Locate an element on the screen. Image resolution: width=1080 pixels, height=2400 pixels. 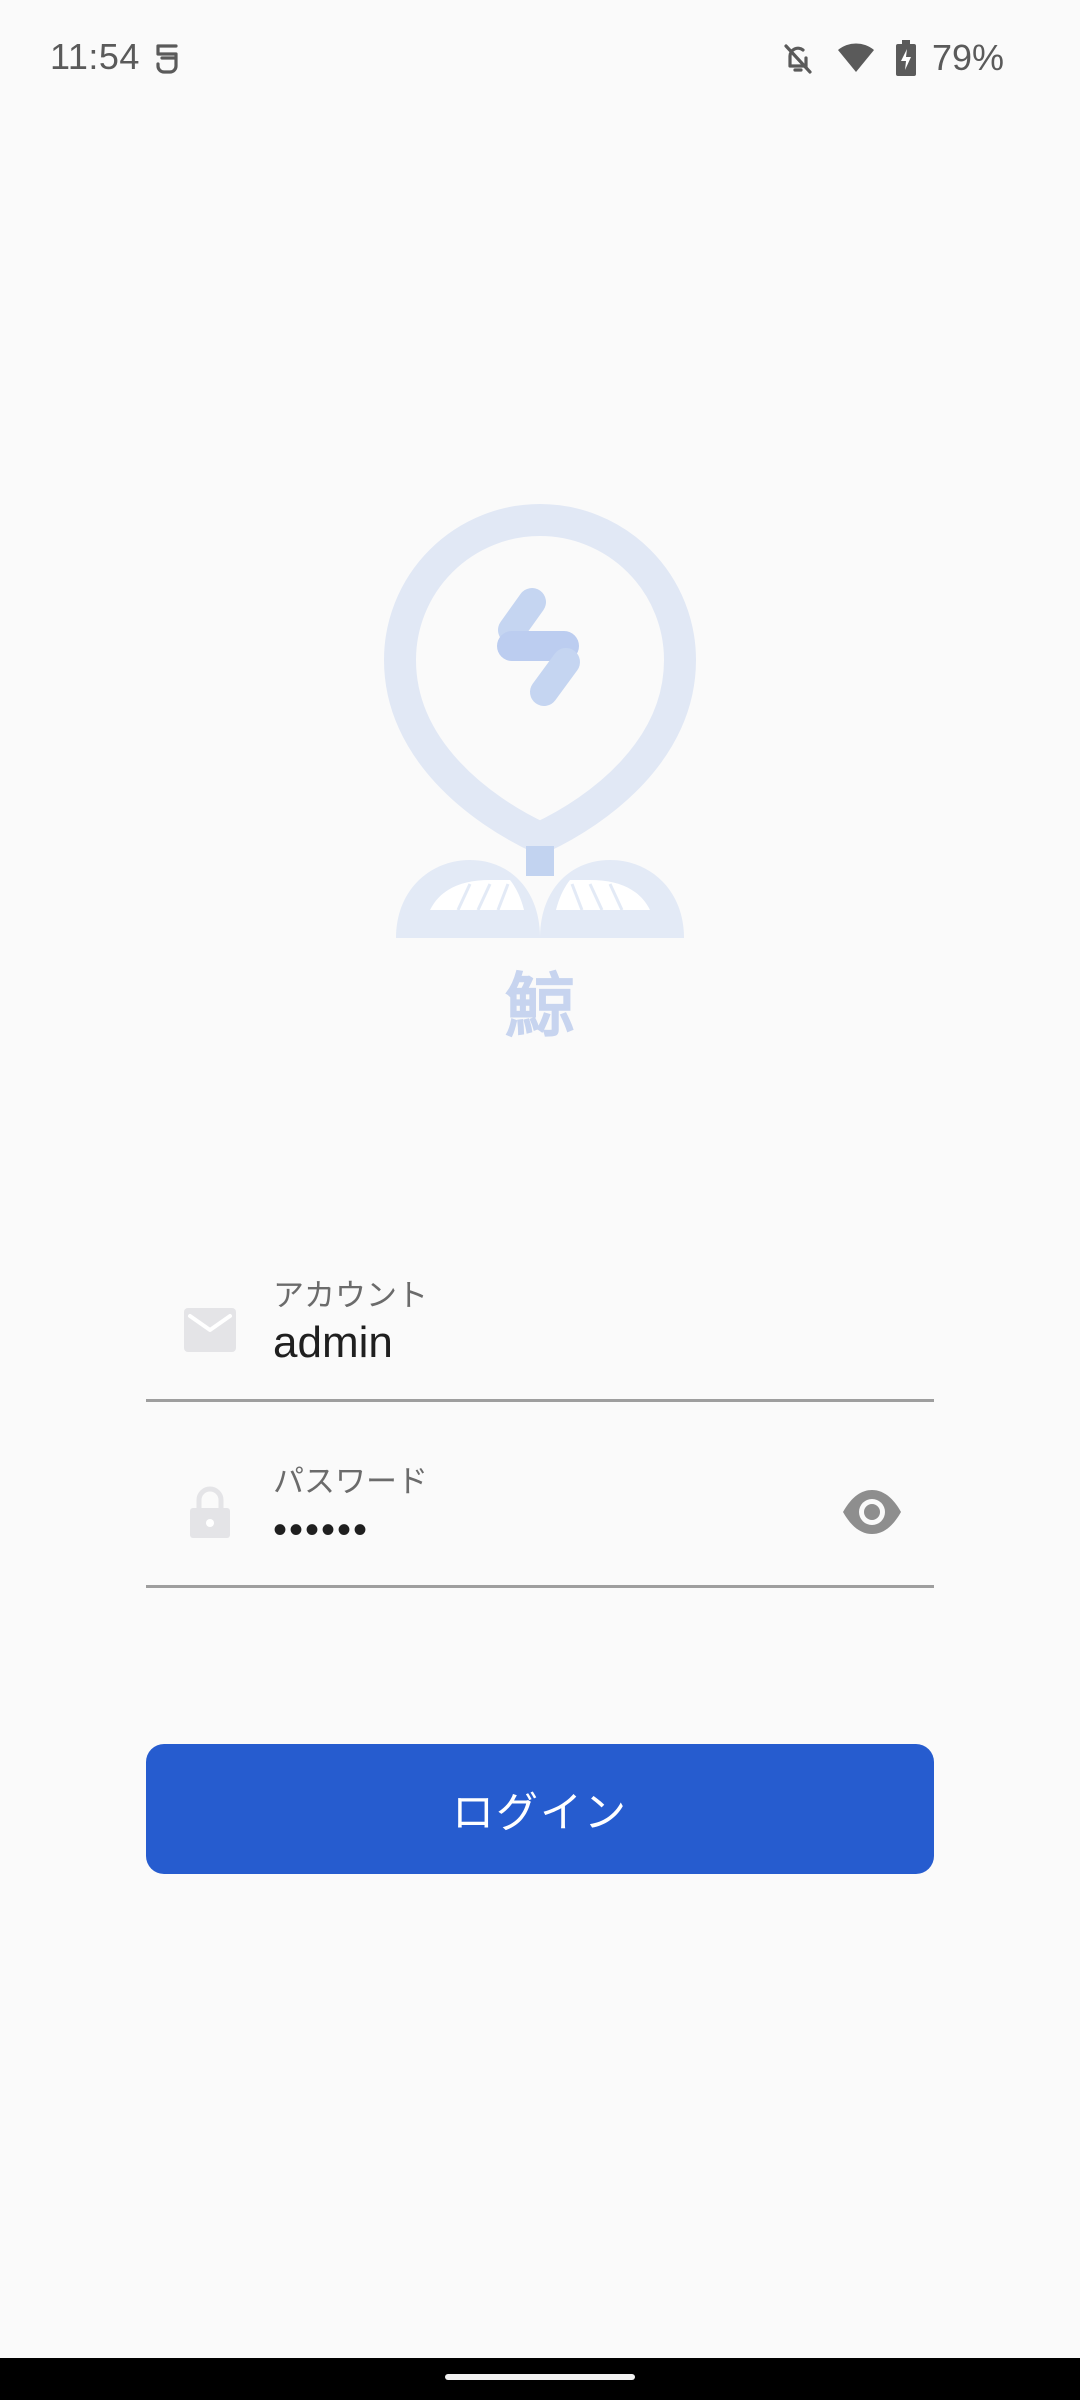
status-icons: 79% is located at coordinates (891, 58).